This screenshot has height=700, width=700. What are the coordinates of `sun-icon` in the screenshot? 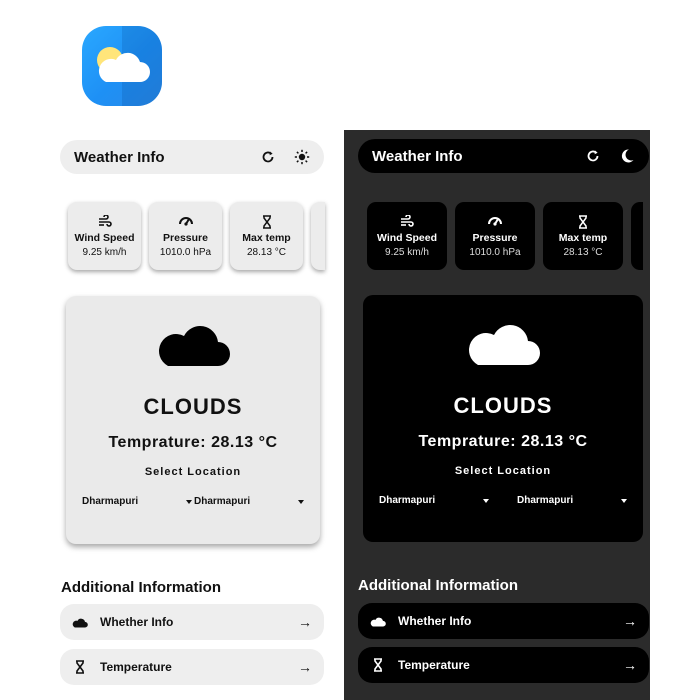 It's located at (302, 157).